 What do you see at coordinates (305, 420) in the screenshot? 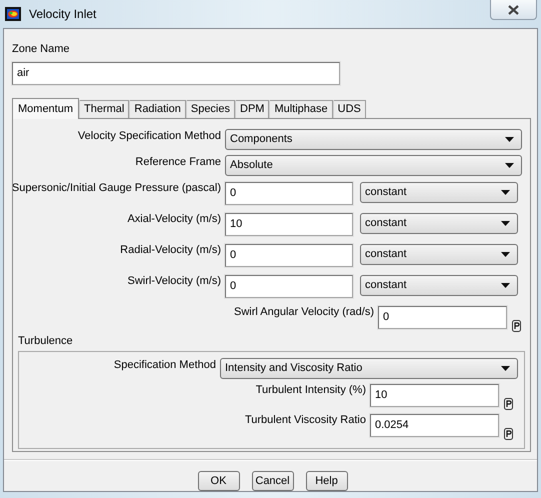
I see `field-label: Turbulent Viscosity Ratio` at bounding box center [305, 420].